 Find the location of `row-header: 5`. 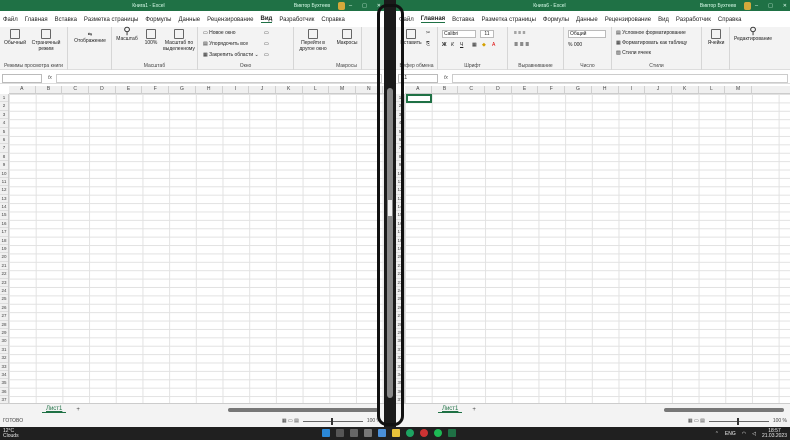

row-header: 5 is located at coordinates (4, 132).